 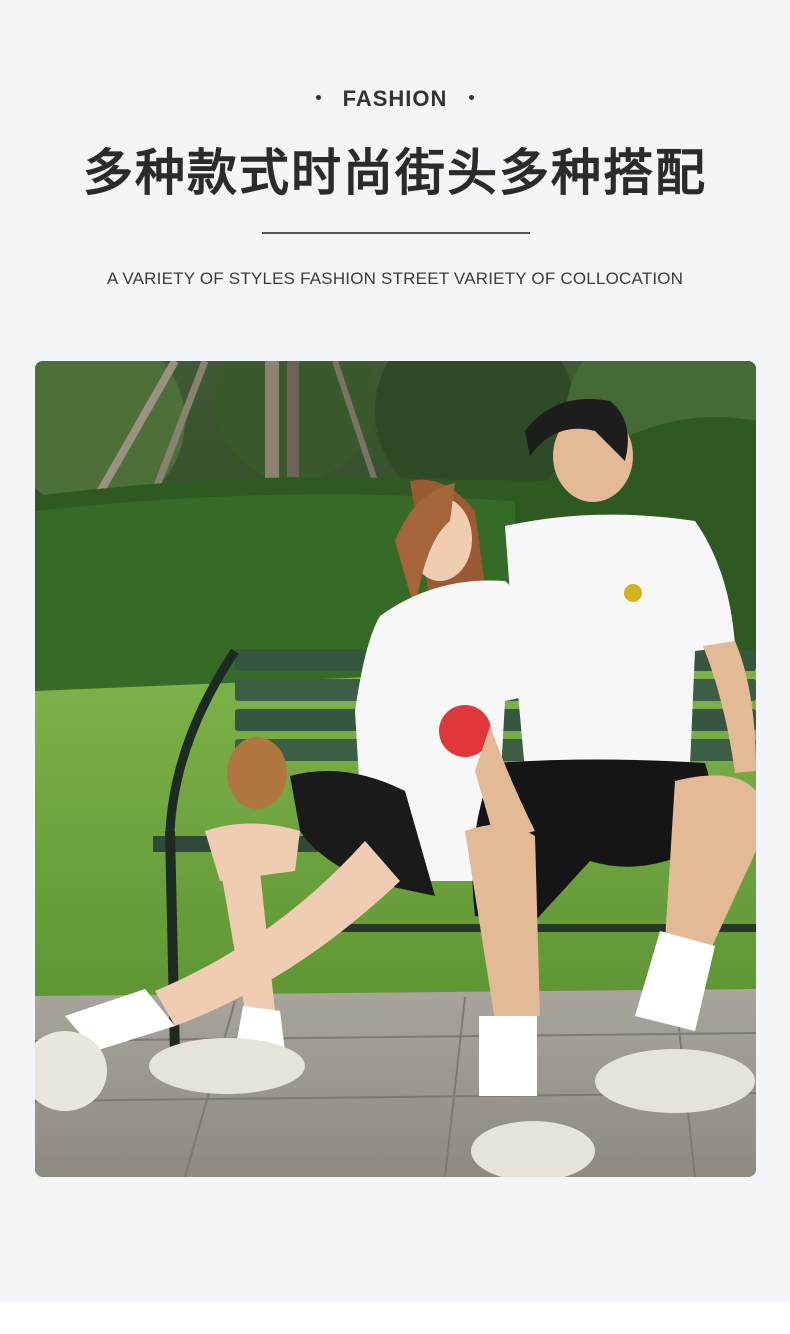 What do you see at coordinates (227, 1066) in the screenshot?
I see `woman-sneaker` at bounding box center [227, 1066].